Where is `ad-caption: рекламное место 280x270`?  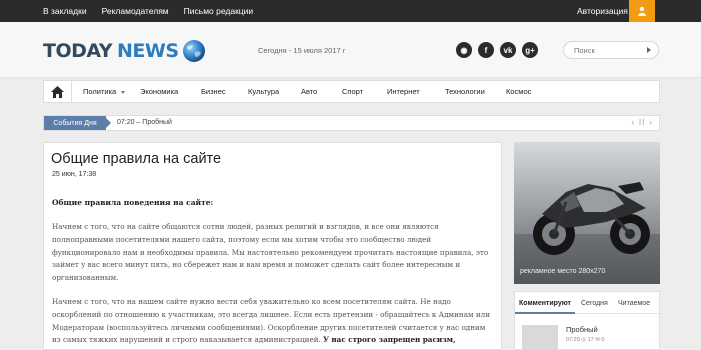
ad-caption: рекламное место 280x270 is located at coordinates (563, 271).